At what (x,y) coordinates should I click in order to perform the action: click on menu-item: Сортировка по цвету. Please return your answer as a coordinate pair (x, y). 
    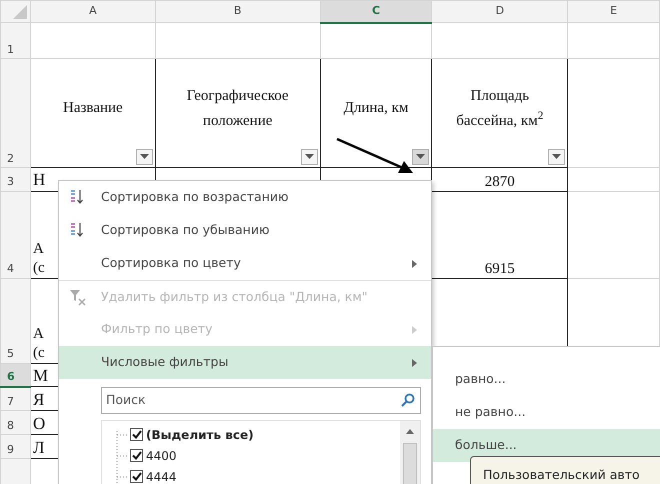
    Looking at the image, I should click on (245, 263).